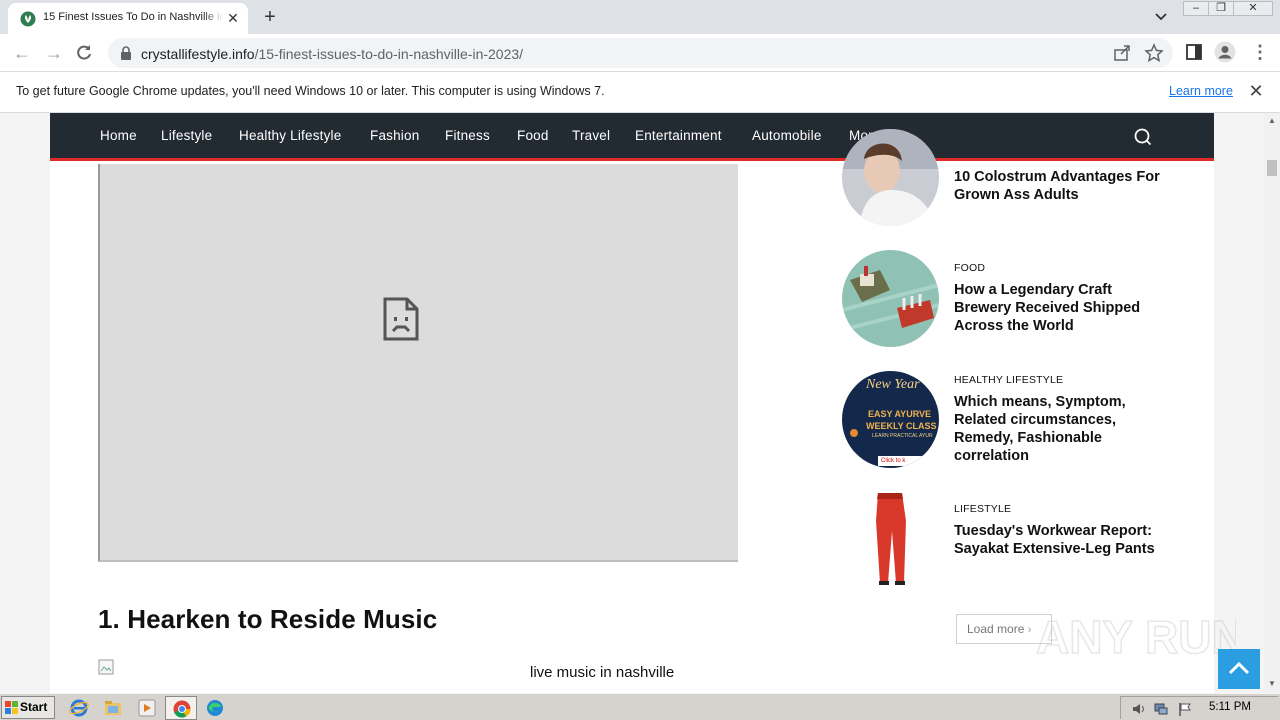  Describe the element at coordinates (1161, 709) in the screenshot. I see `network-icon` at that location.